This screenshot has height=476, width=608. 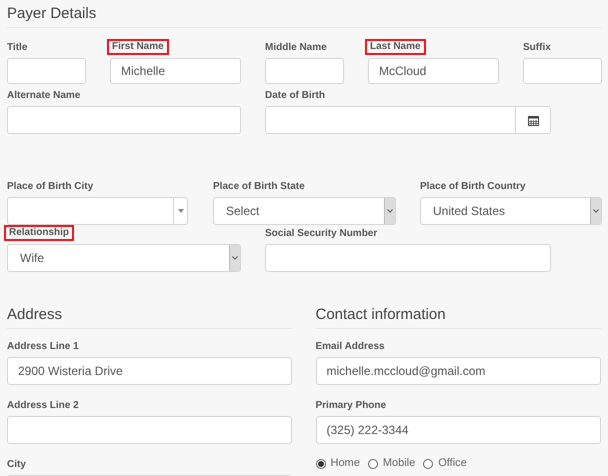 What do you see at coordinates (43, 347) in the screenshot?
I see `field-label: Address Line 1` at bounding box center [43, 347].